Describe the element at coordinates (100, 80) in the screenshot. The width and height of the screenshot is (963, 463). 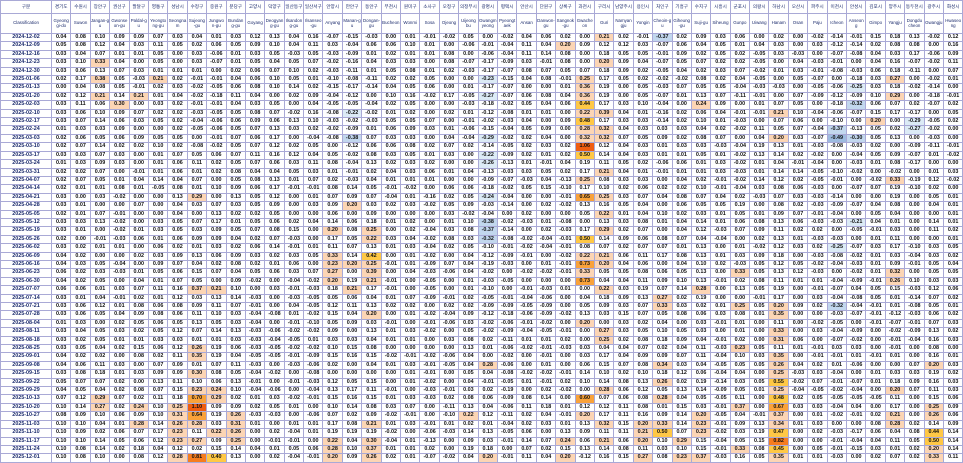
I see `heatmap-cell: 0.38` at that location.